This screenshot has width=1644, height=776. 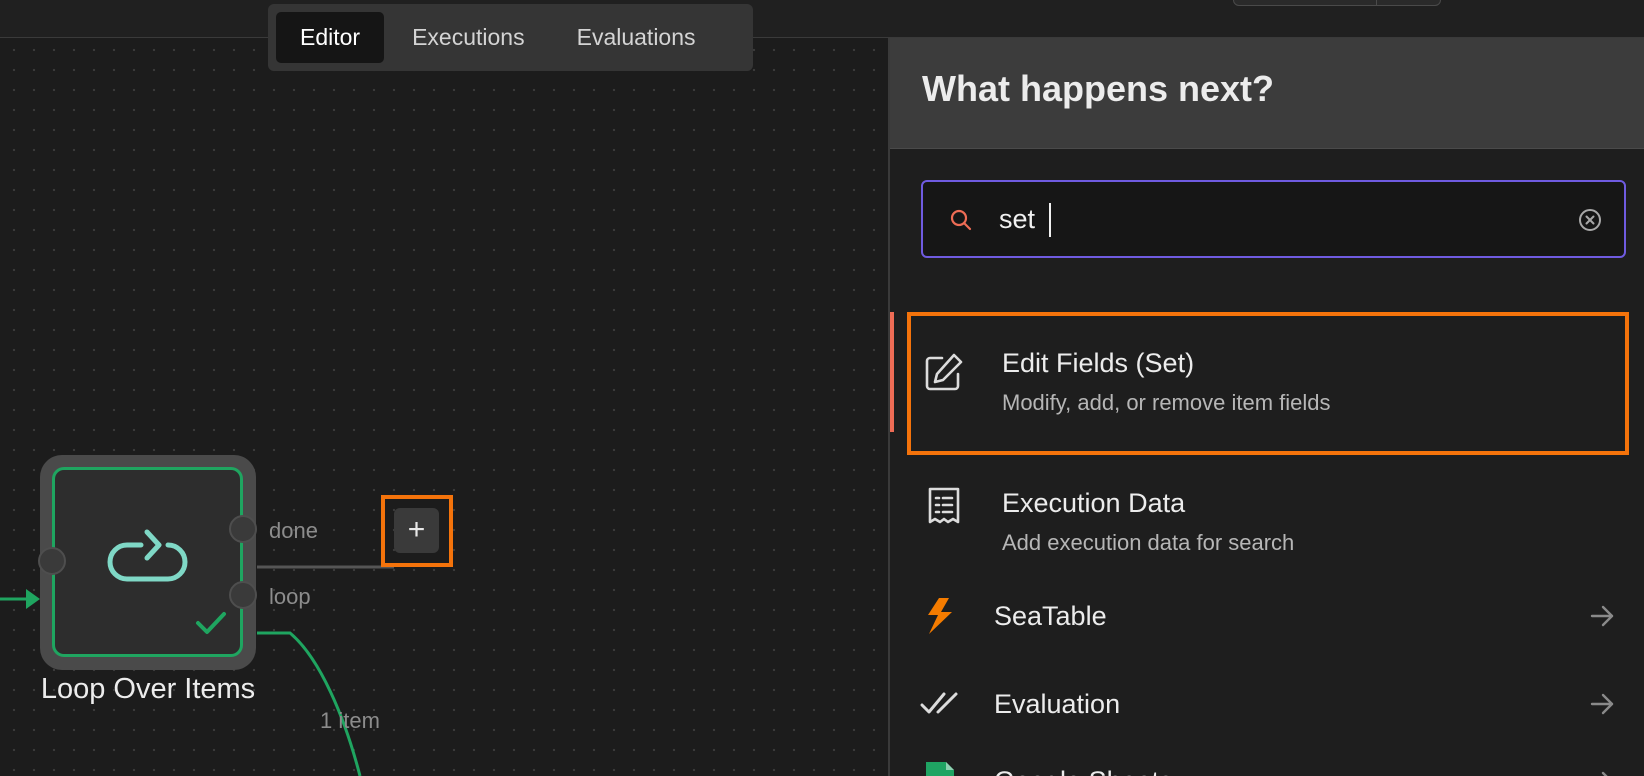 I want to click on done-output-label: done, so click(x=293, y=530).